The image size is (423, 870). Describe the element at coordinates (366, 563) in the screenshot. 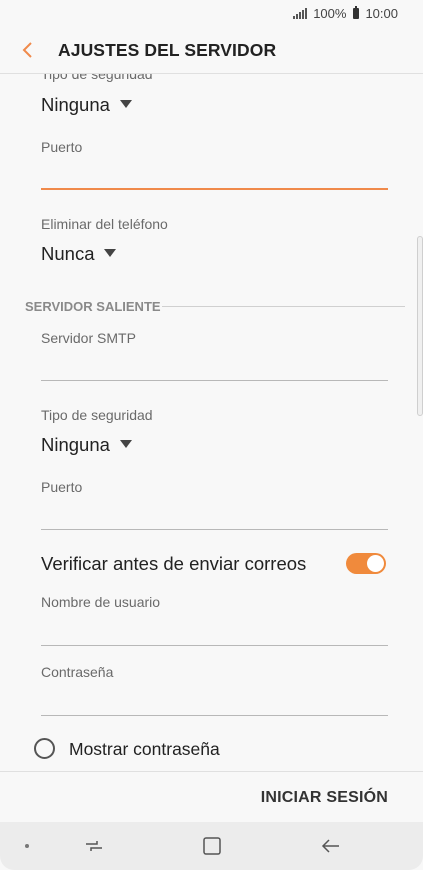

I see `verify-before-send-toggle` at that location.